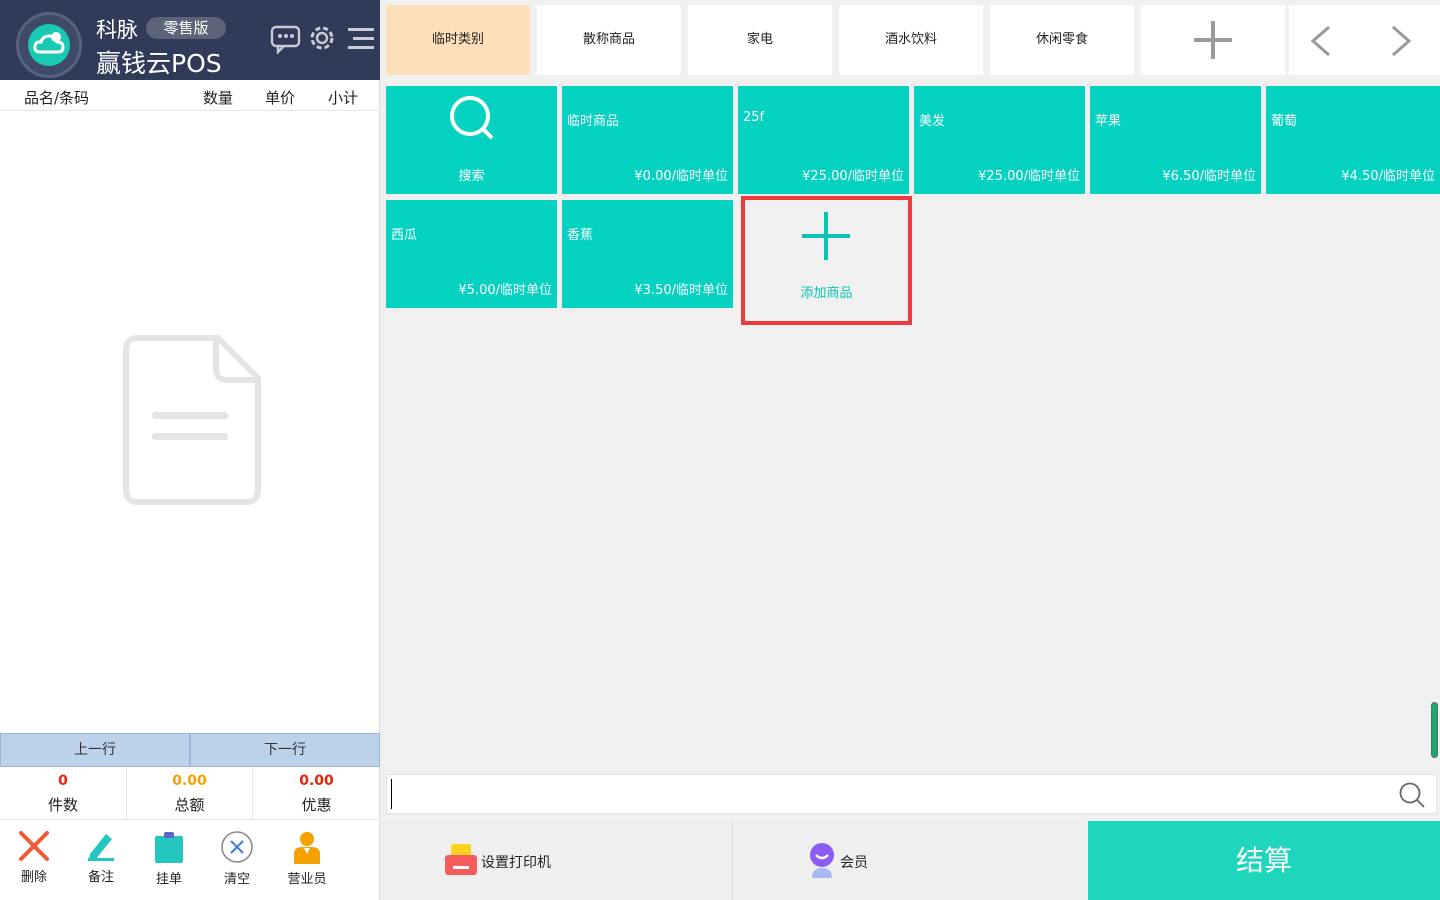  I want to click on tab-drinks: 酒水饮料, so click(911, 40).